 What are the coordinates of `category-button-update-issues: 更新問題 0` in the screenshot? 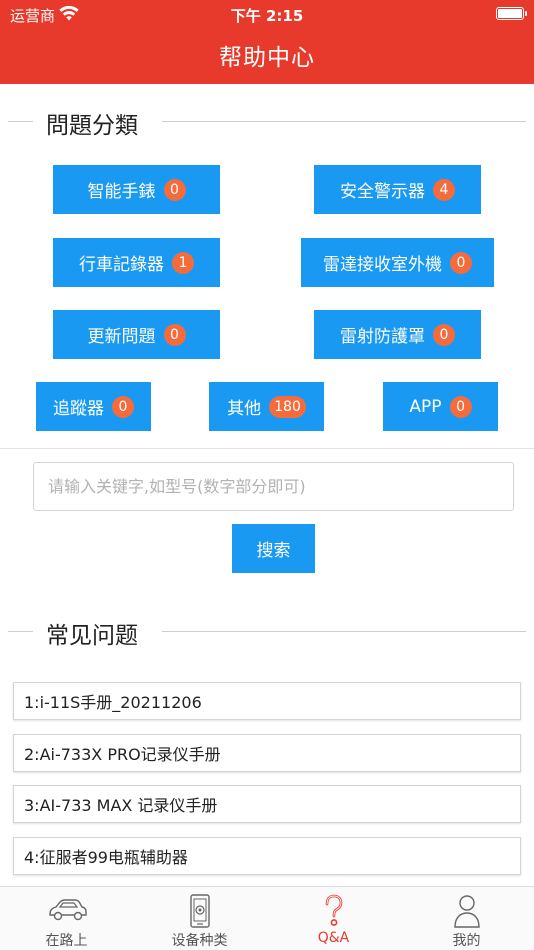 It's located at (136, 334).